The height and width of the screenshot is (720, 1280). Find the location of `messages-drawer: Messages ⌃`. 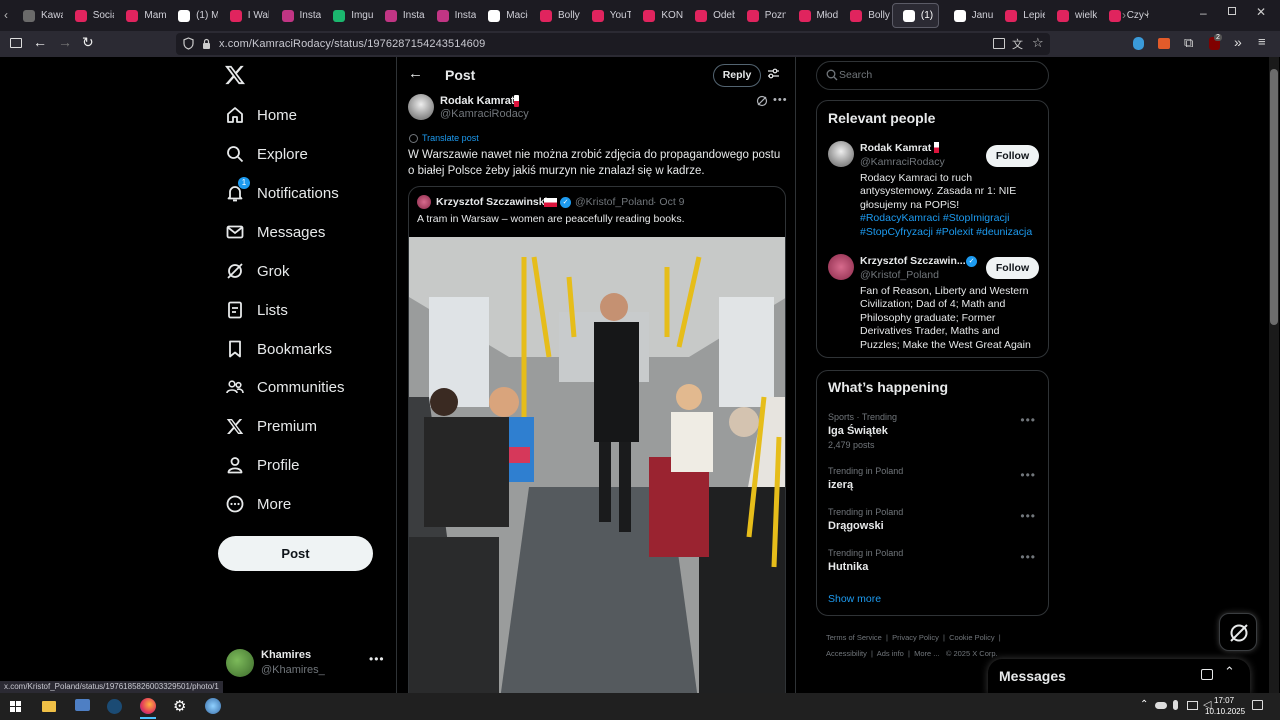

messages-drawer: Messages ⌃ is located at coordinates (1119, 676).